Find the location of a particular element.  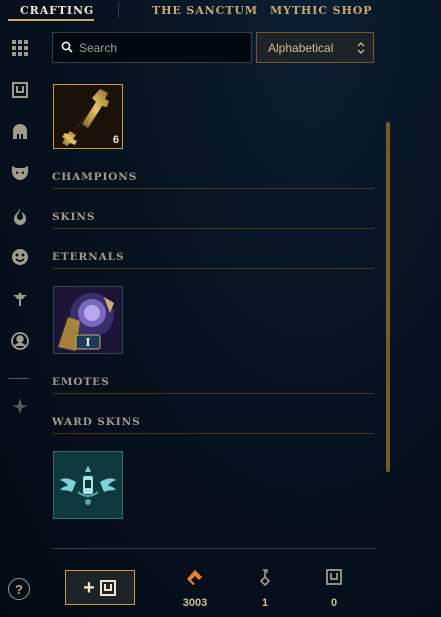

ward-skin-icon is located at coordinates (88, 485).